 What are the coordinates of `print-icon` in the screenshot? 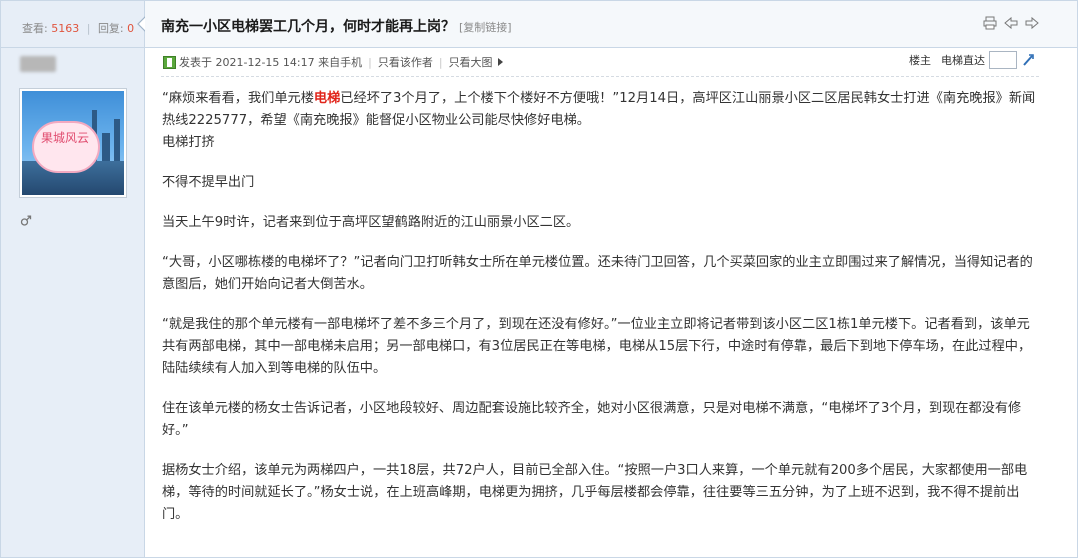 It's located at (990, 23).